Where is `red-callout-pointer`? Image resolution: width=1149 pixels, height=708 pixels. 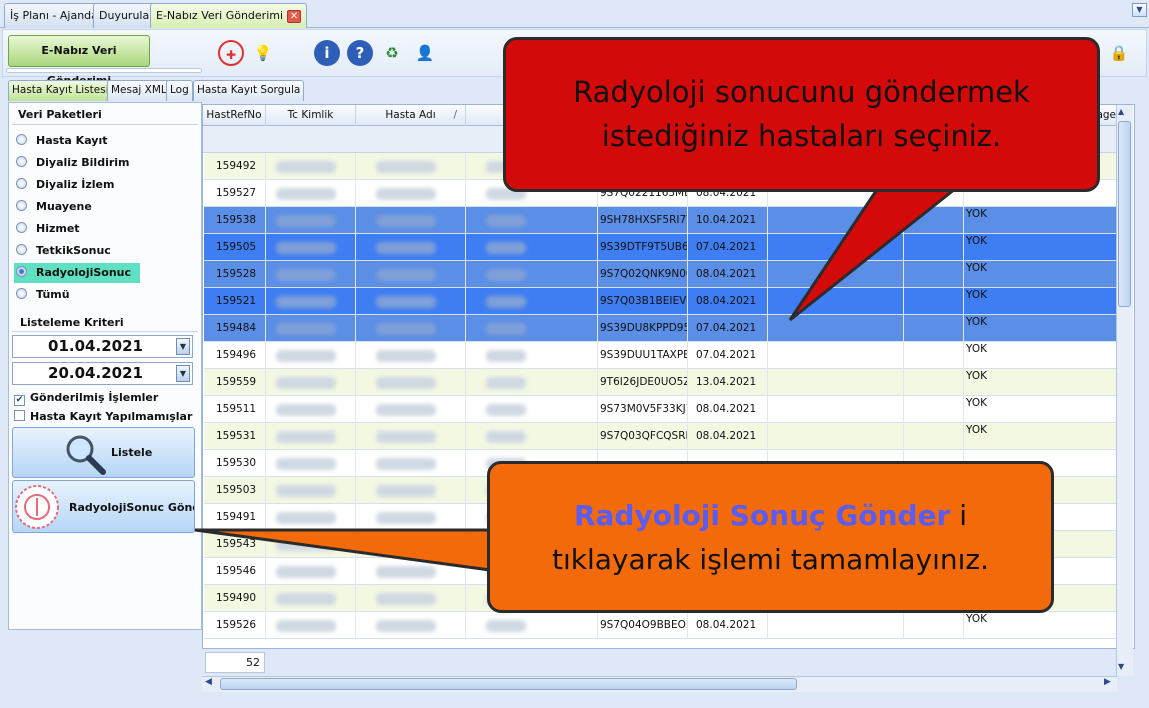
red-callout-pointer is located at coordinates (876, 252).